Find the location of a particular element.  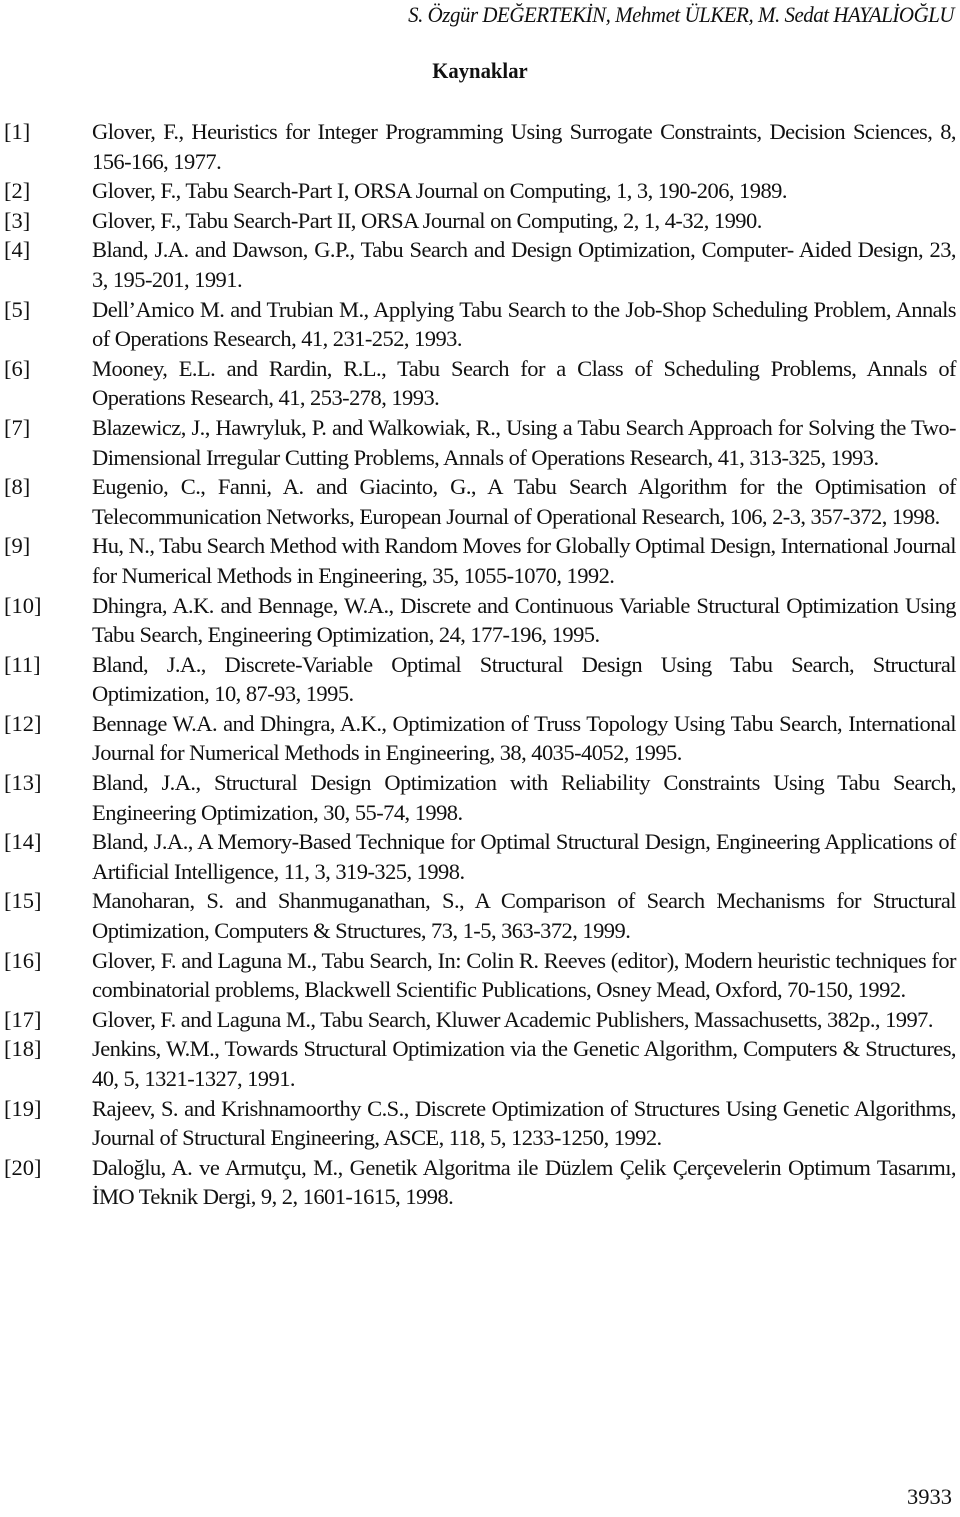

reference-number: [10] is located at coordinates (23, 605).